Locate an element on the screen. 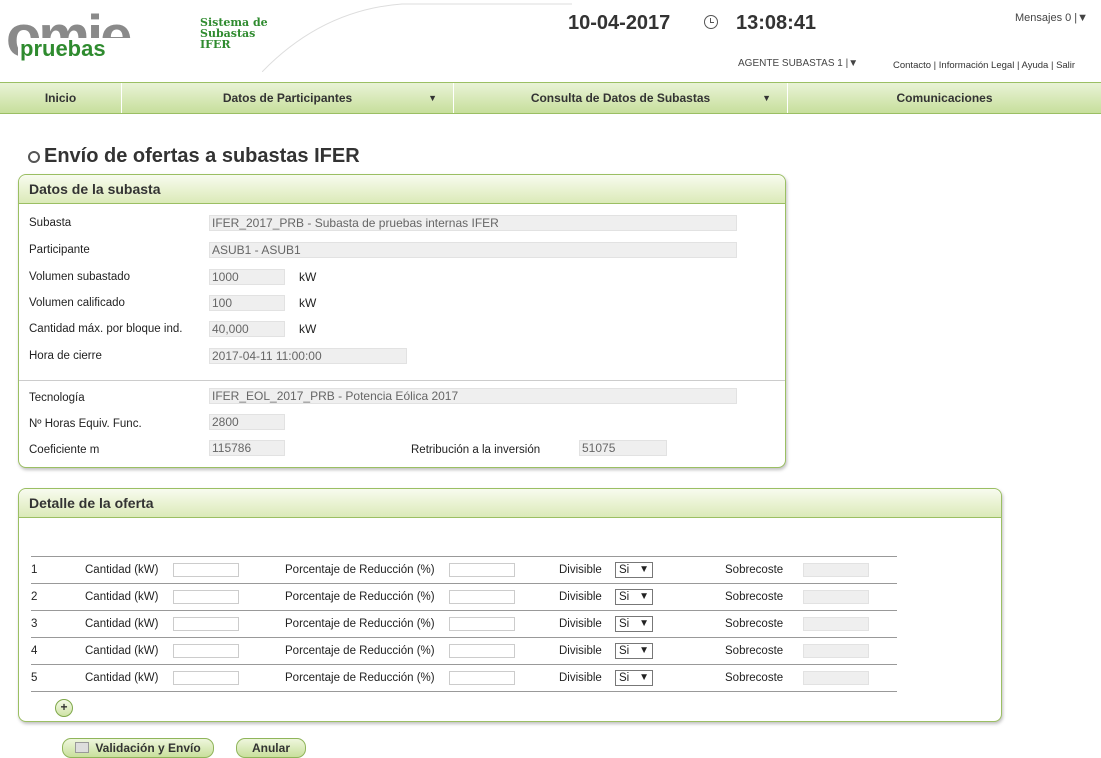  panel-header: Datos de la subasta is located at coordinates (402, 189).